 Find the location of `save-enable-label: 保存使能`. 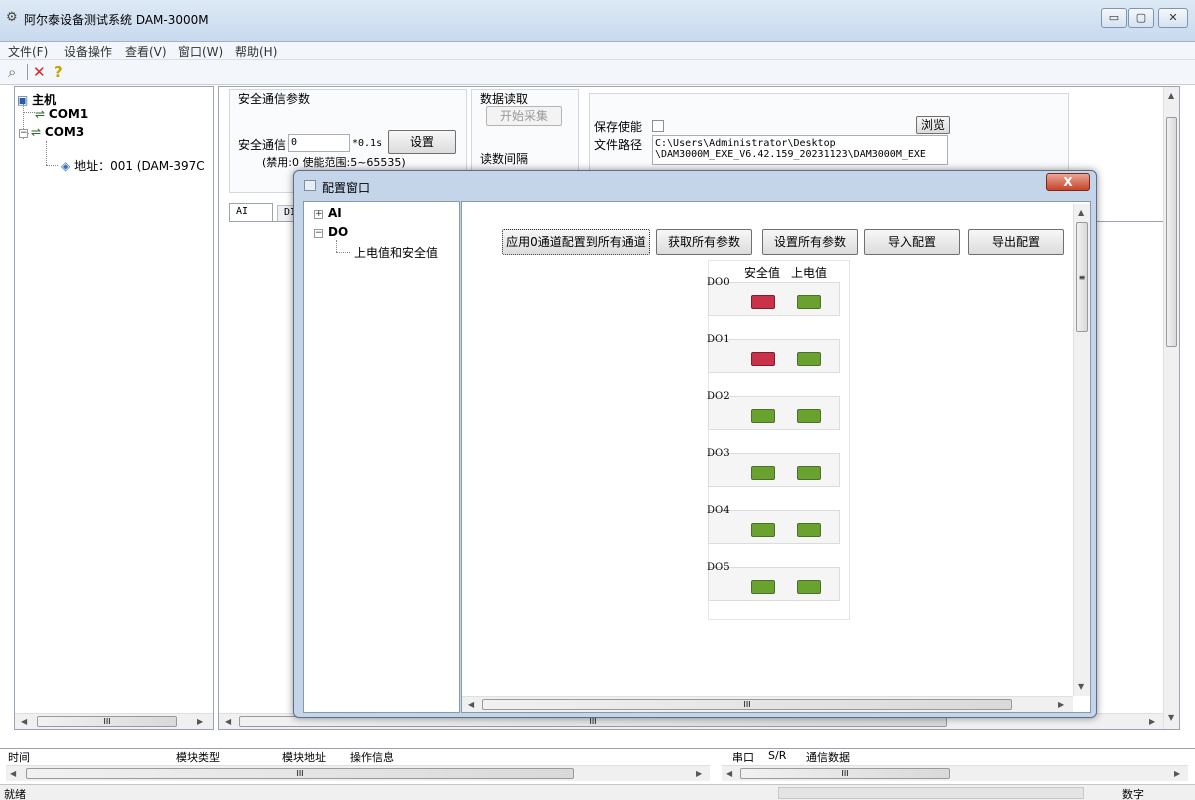

save-enable-label: 保存使能 is located at coordinates (618, 127).